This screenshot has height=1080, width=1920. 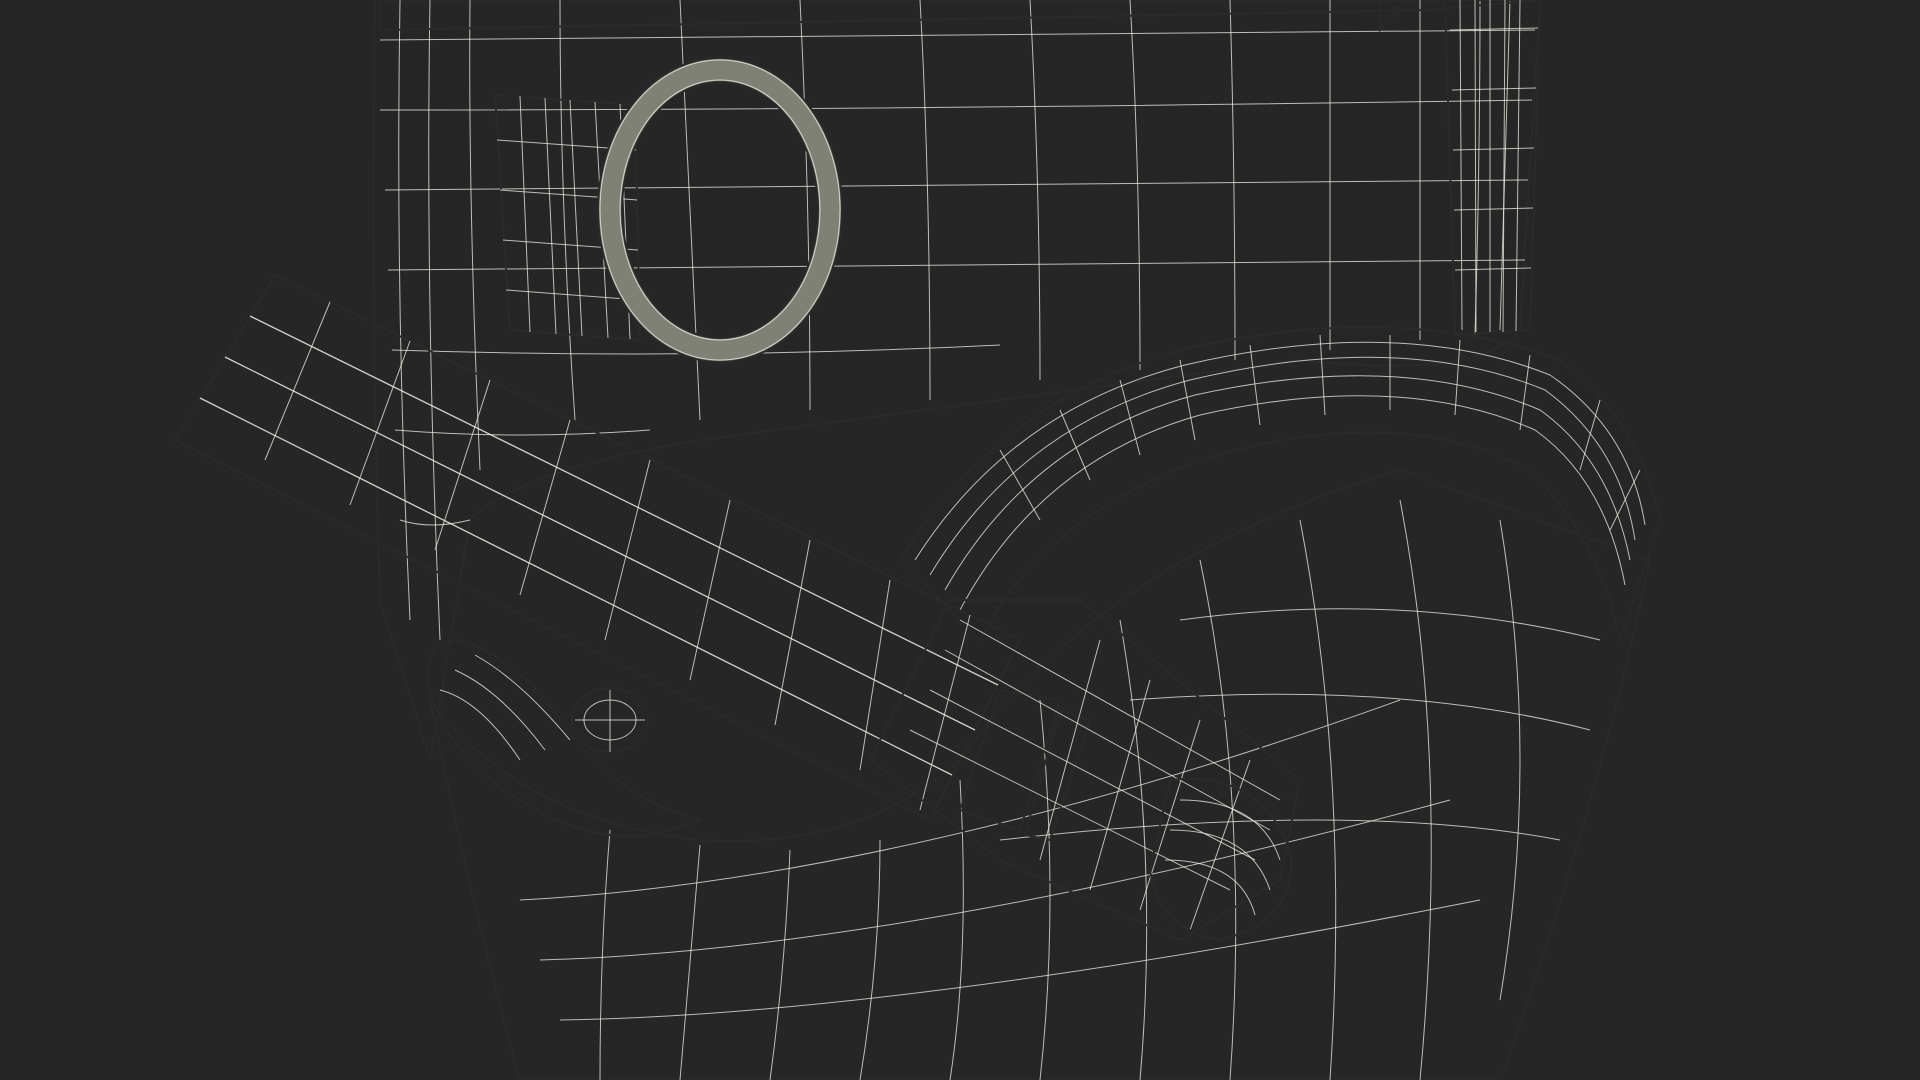 What do you see at coordinates (1492, 168) in the screenshot?
I see `back-panel-rim` at bounding box center [1492, 168].